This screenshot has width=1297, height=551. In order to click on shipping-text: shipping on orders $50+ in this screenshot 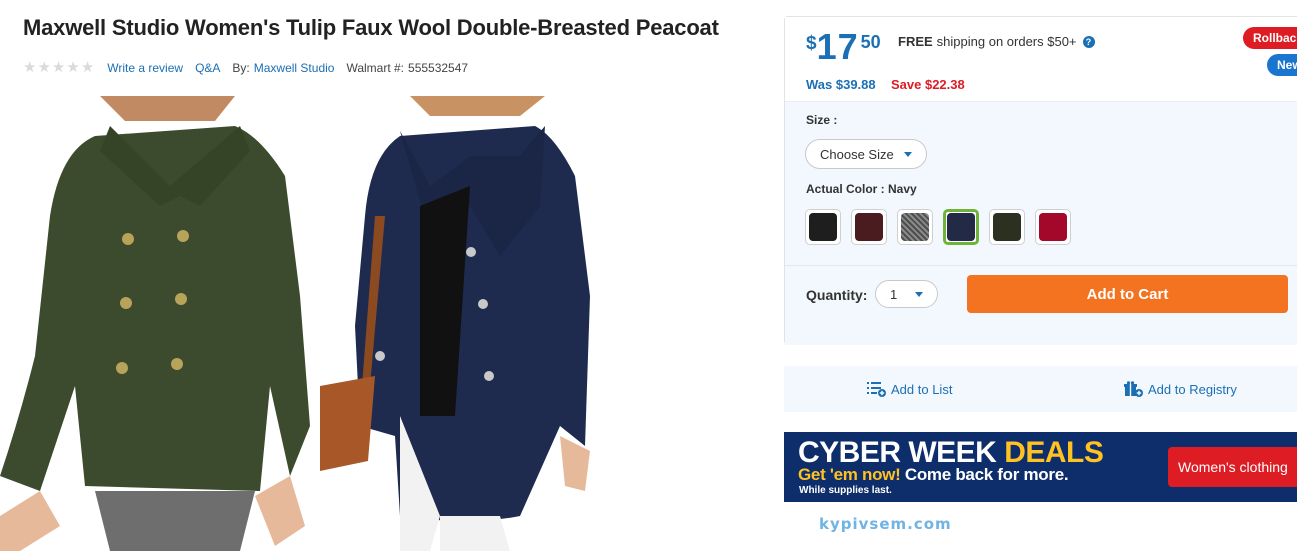, I will do `click(1006, 41)`.